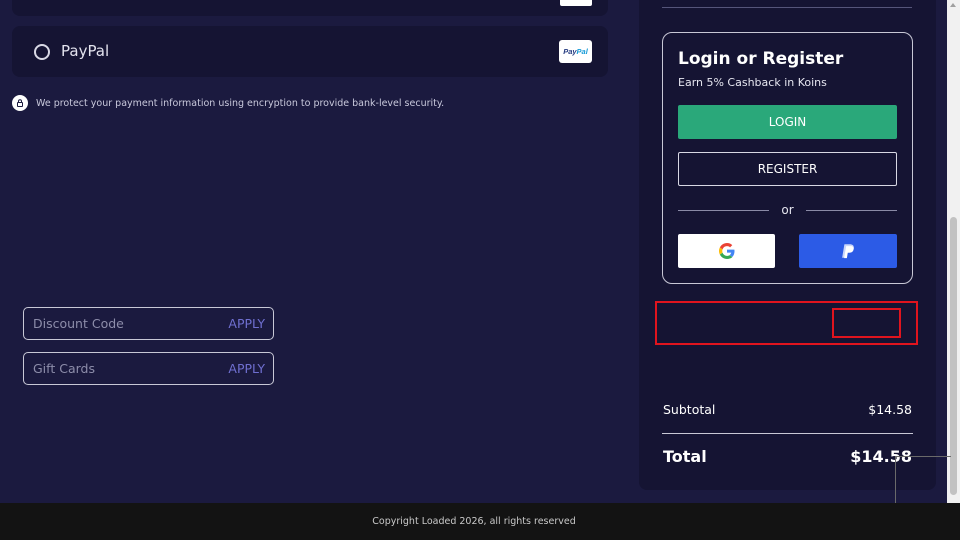 This screenshot has width=960, height=540. I want to click on scrollbar-thumb, so click(953, 356).